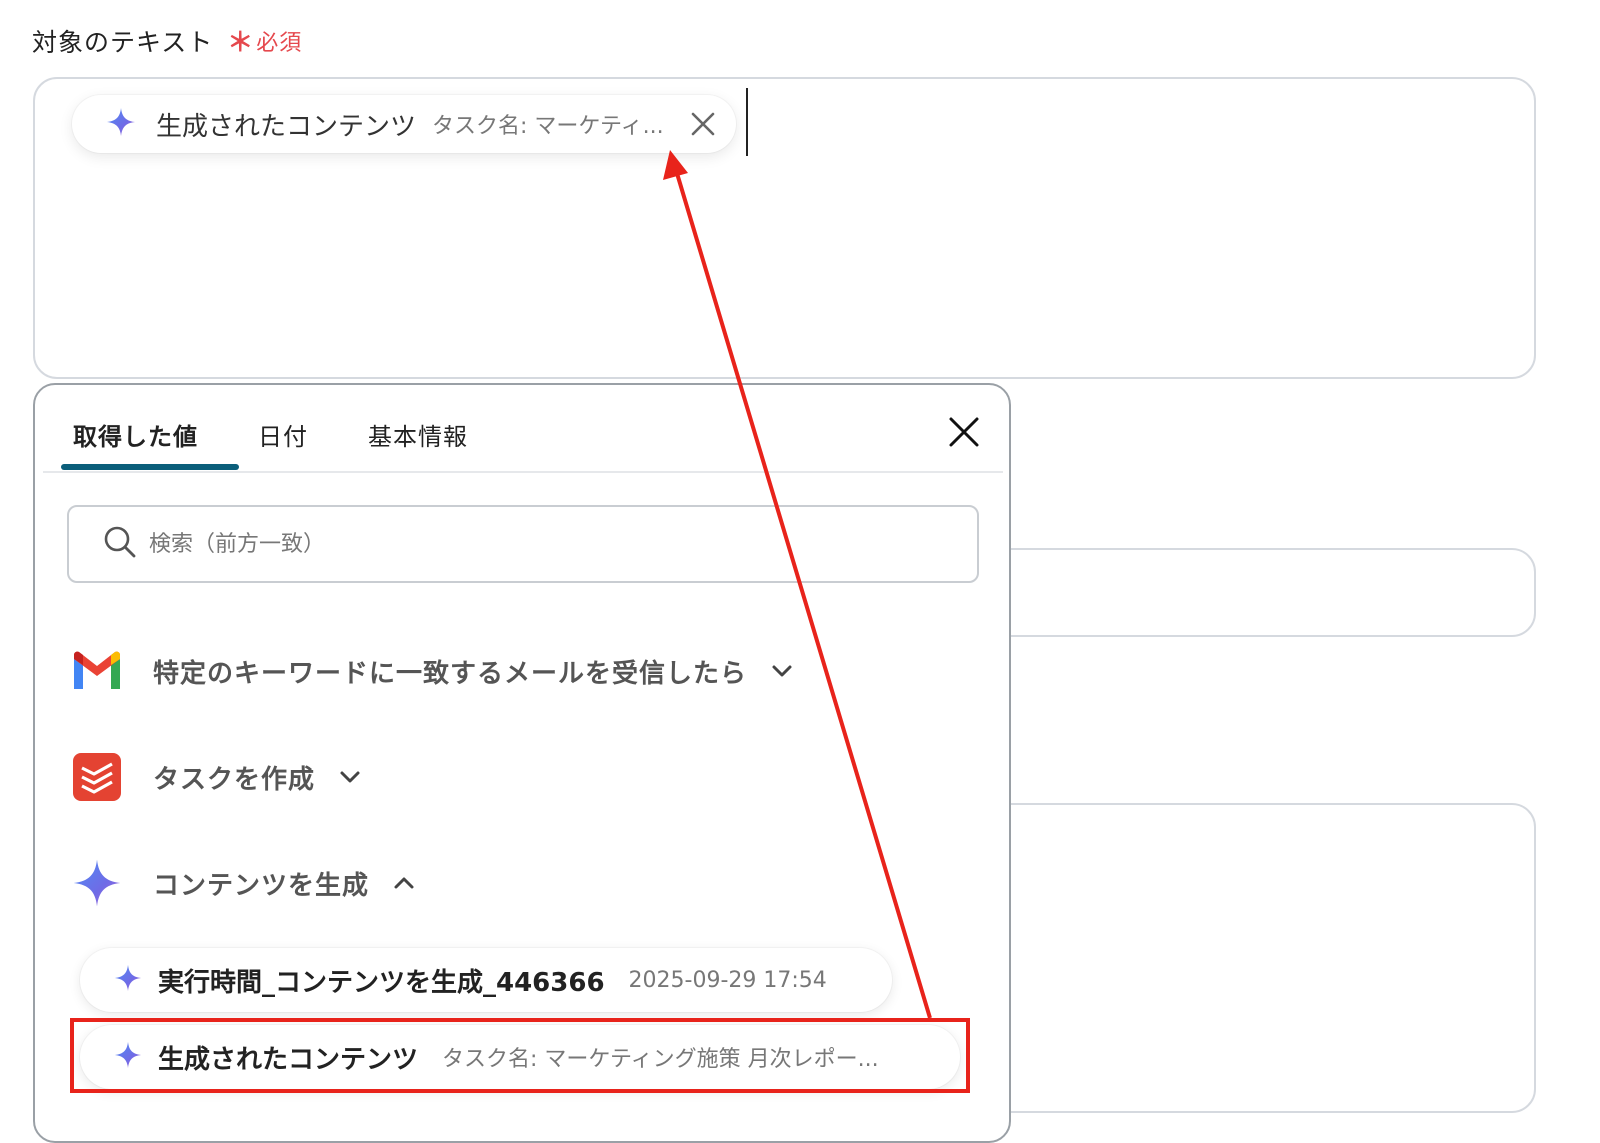 This screenshot has height=1143, width=1600. I want to click on gmail-icon, so click(97, 671).